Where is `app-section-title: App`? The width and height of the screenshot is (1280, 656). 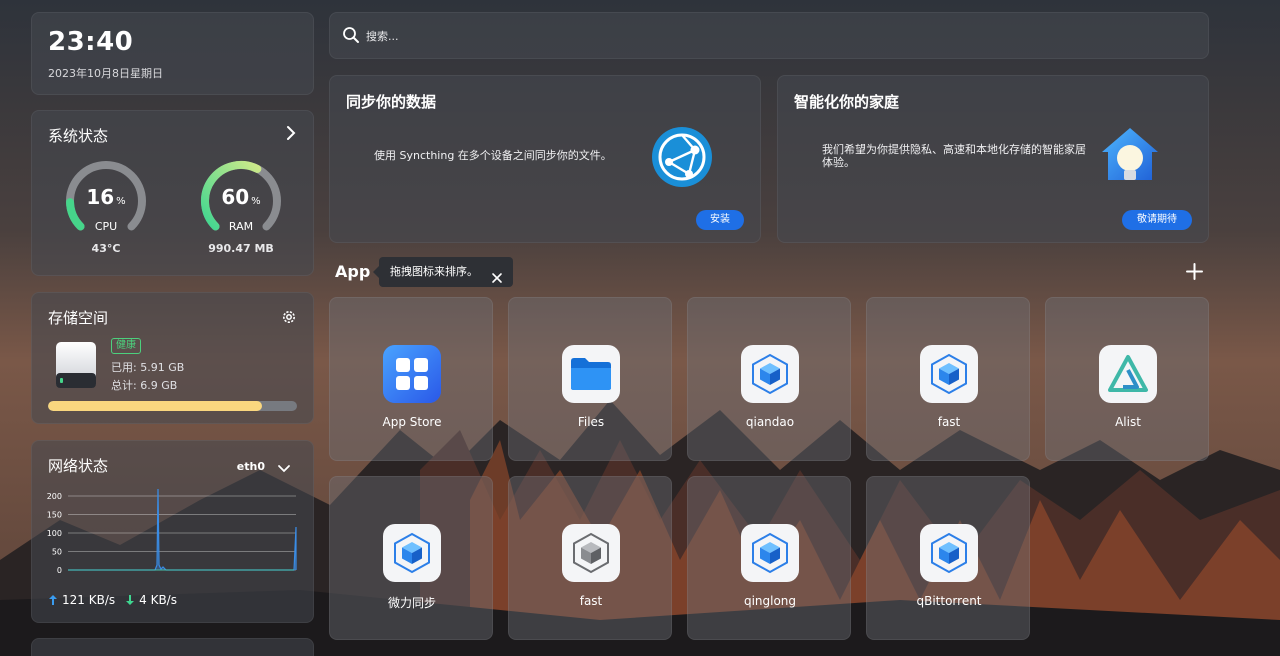 app-section-title: App is located at coordinates (353, 271).